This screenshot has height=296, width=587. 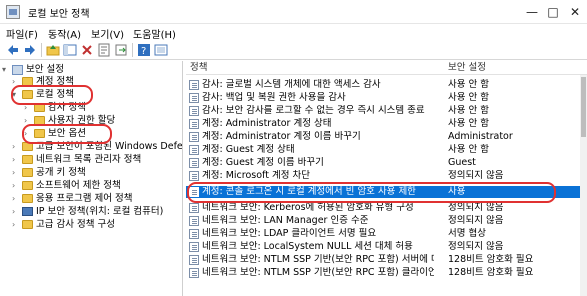 I want to click on tree-item-advanced-audit: › 고급 감사 정책 구성, so click(x=63, y=225).